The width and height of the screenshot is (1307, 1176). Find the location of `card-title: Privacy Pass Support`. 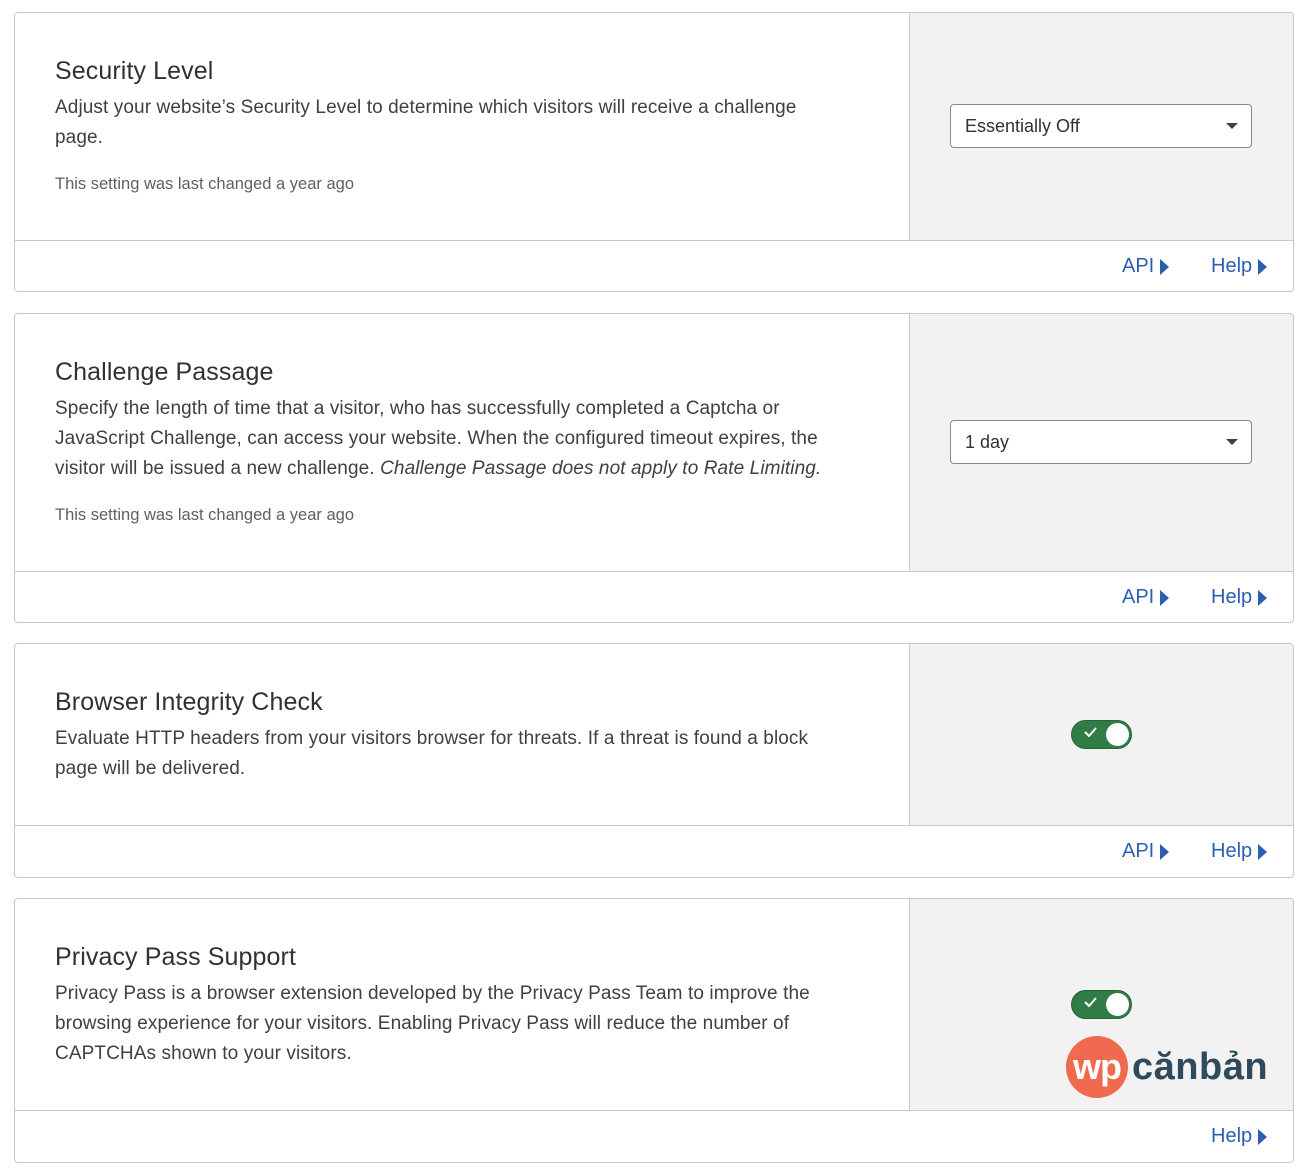

card-title: Privacy Pass Support is located at coordinates (175, 957).